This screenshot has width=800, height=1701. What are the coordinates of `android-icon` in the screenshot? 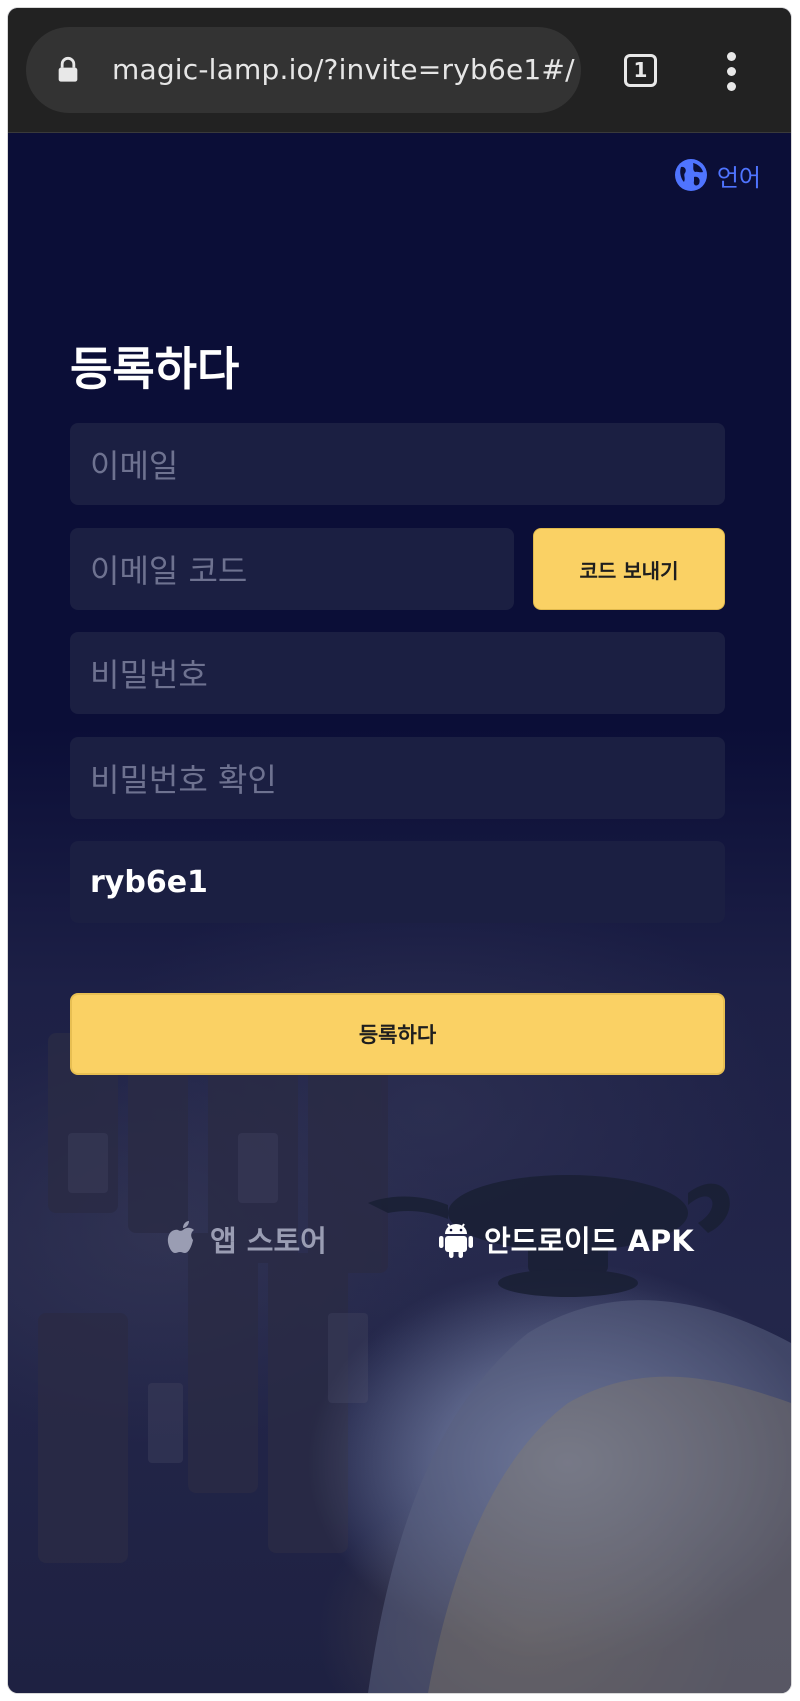 It's located at (456, 1240).